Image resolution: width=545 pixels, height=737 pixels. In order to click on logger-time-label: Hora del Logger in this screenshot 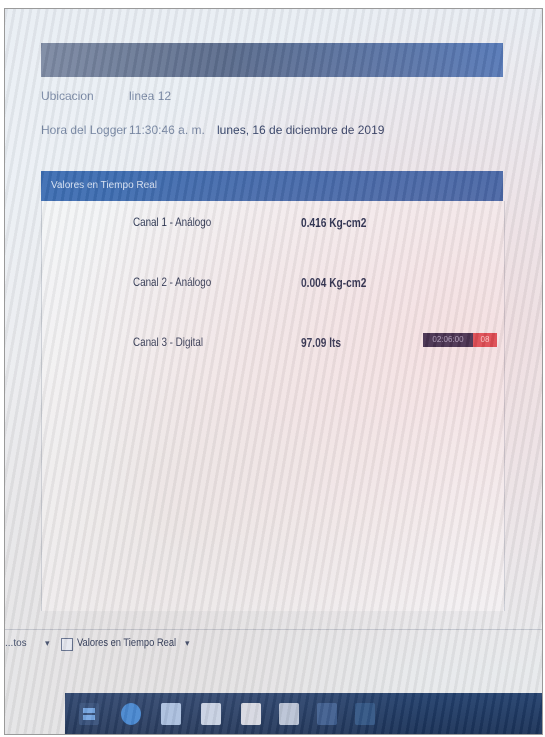, I will do `click(84, 130)`.